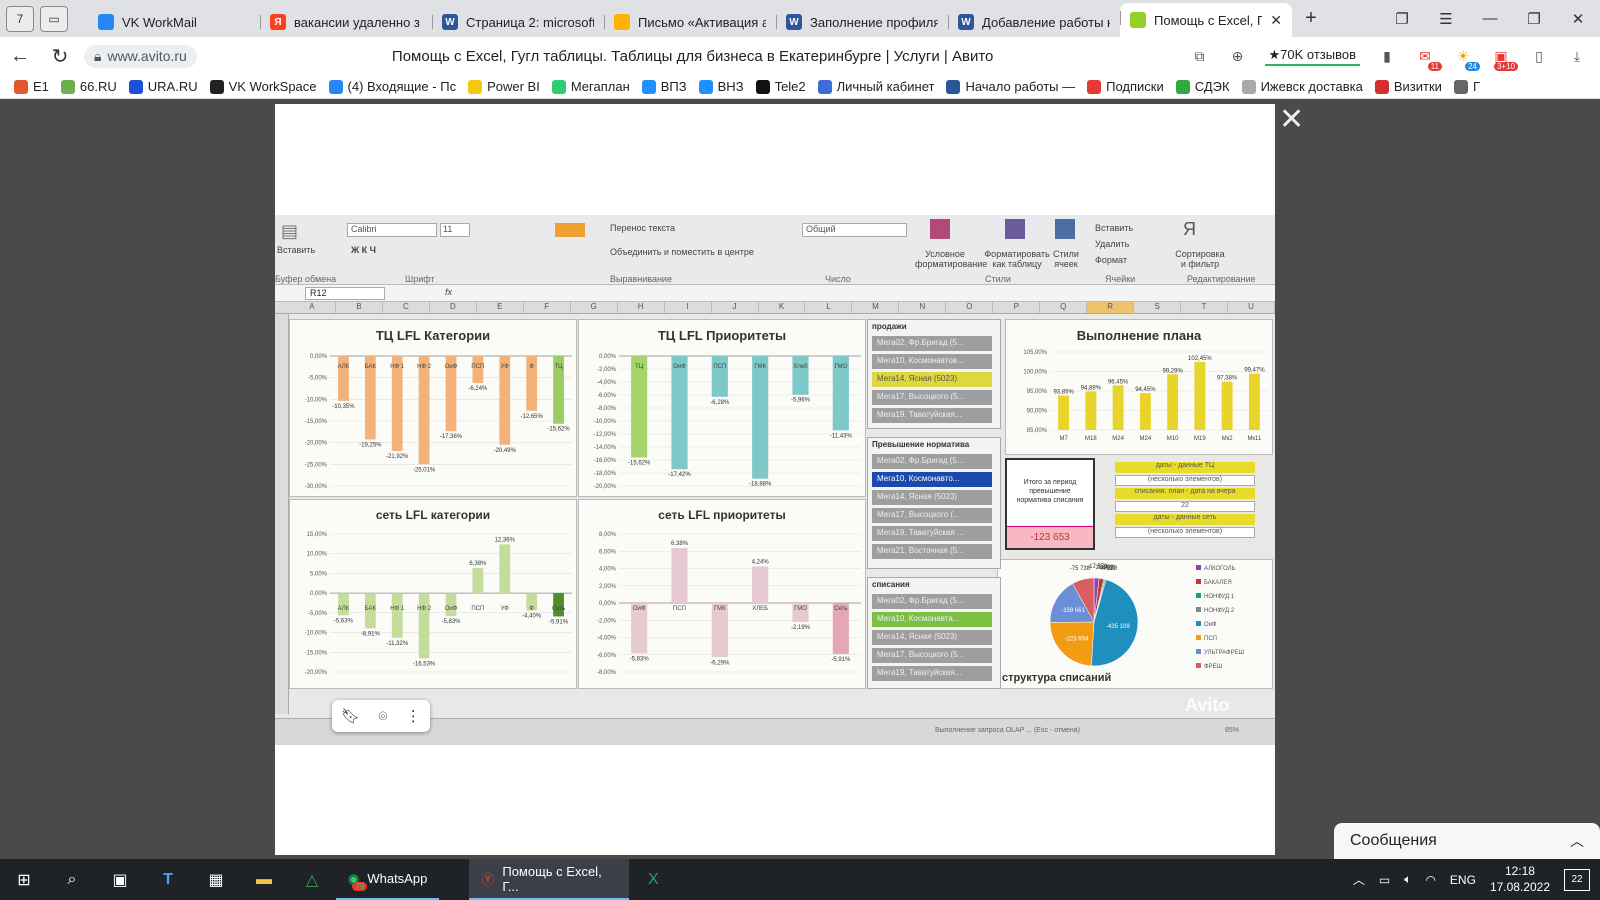 The width and height of the screenshot is (1600, 900). What do you see at coordinates (1206, 20) in the screenshot?
I see `tab-6: Помощь с Excel, Гу ✕` at bounding box center [1206, 20].